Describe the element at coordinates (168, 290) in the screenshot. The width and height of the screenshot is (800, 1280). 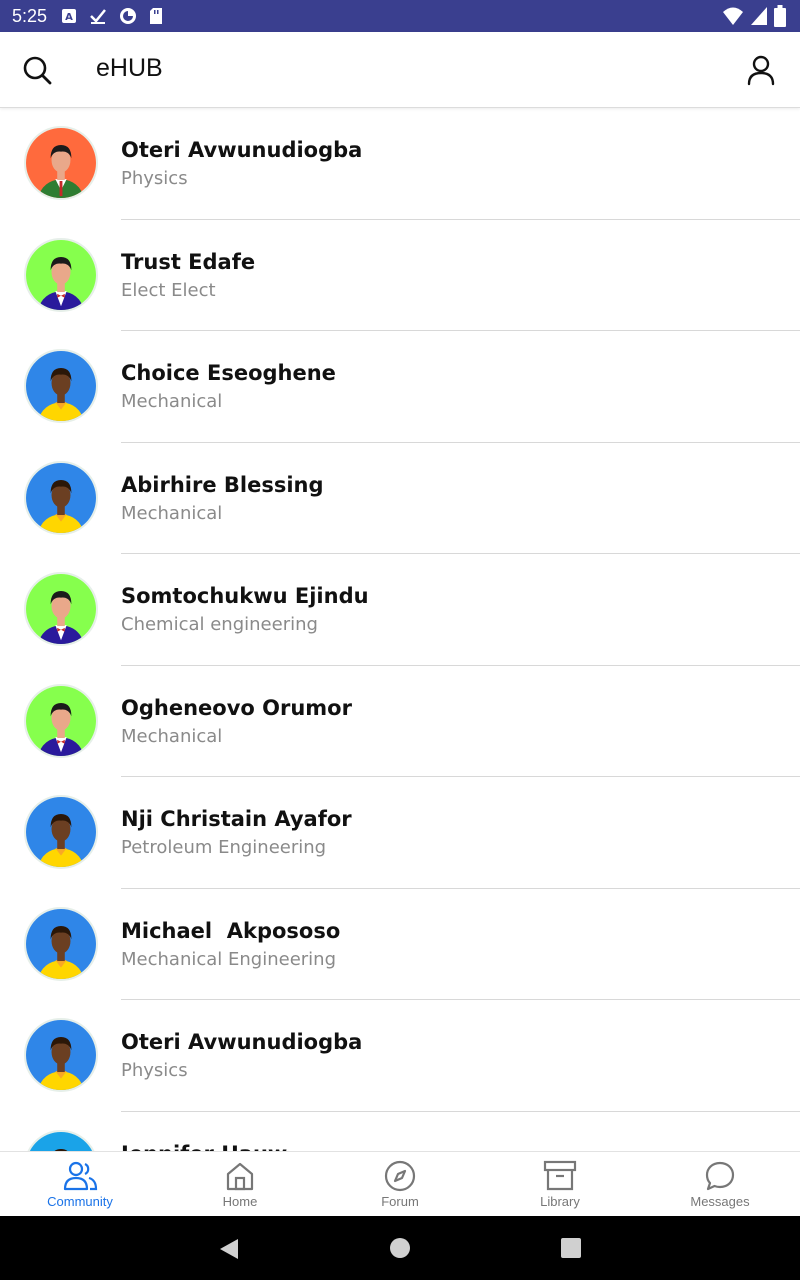
I see `contact-department: Elect Elect` at that location.